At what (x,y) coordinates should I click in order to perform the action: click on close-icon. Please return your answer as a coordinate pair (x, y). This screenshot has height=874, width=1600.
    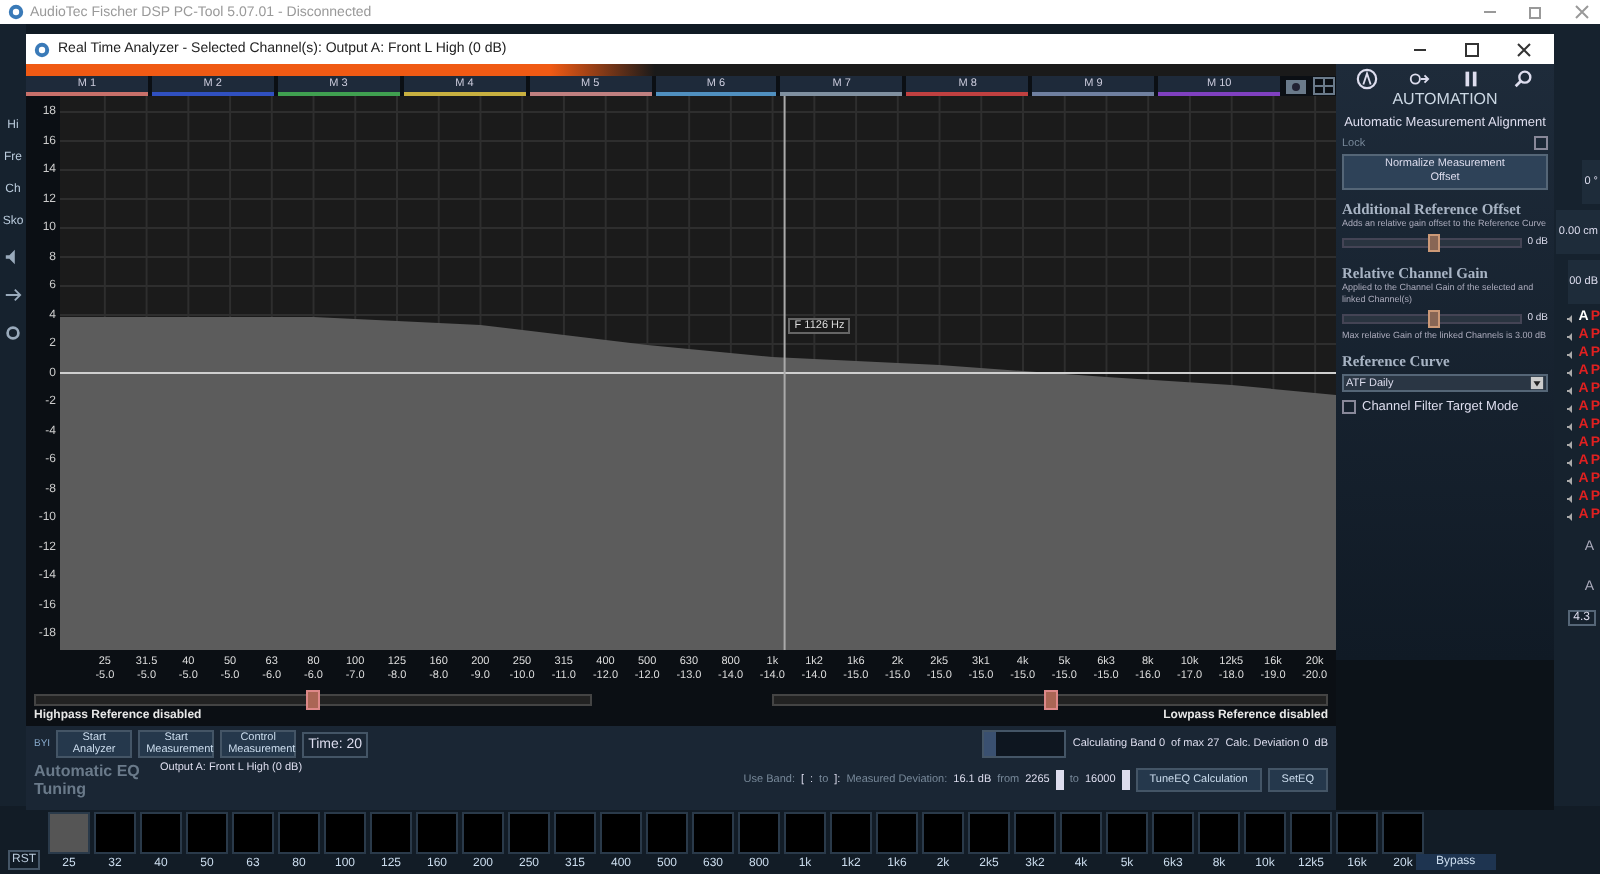
    Looking at the image, I should click on (1524, 49).